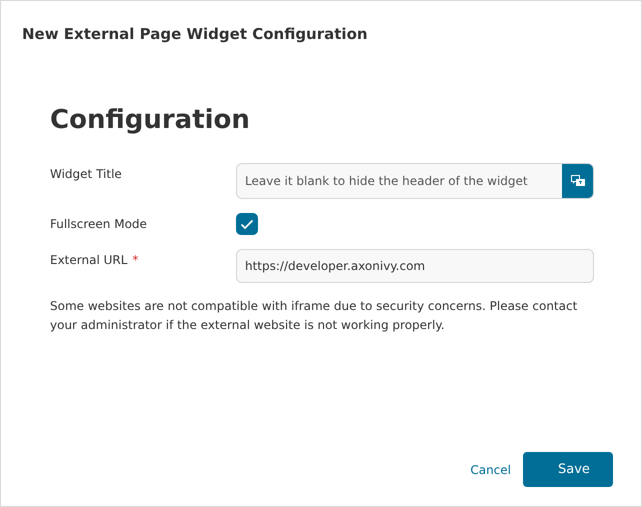 This screenshot has width=642, height=507. What do you see at coordinates (89, 259) in the screenshot?
I see `field-label: External URL` at bounding box center [89, 259].